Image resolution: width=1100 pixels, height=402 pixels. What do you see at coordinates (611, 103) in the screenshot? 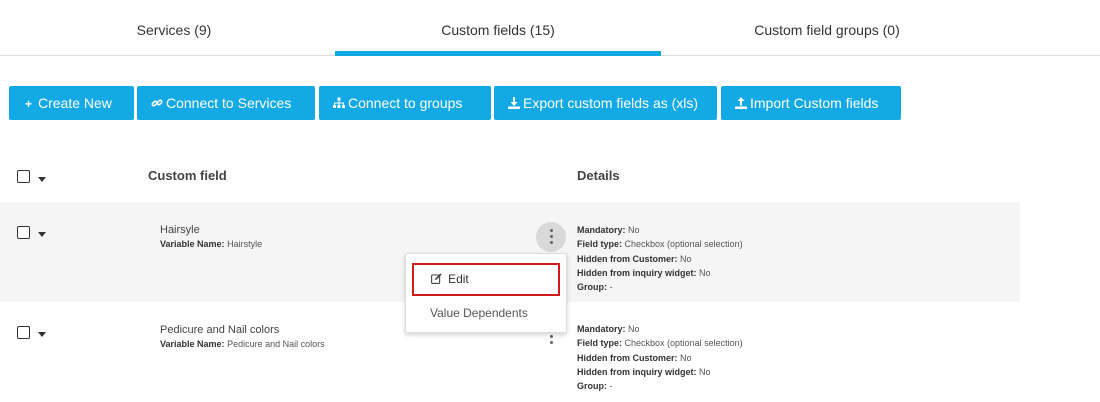
I see `export-custom-fields-label: Export custom fields as (xls)` at bounding box center [611, 103].